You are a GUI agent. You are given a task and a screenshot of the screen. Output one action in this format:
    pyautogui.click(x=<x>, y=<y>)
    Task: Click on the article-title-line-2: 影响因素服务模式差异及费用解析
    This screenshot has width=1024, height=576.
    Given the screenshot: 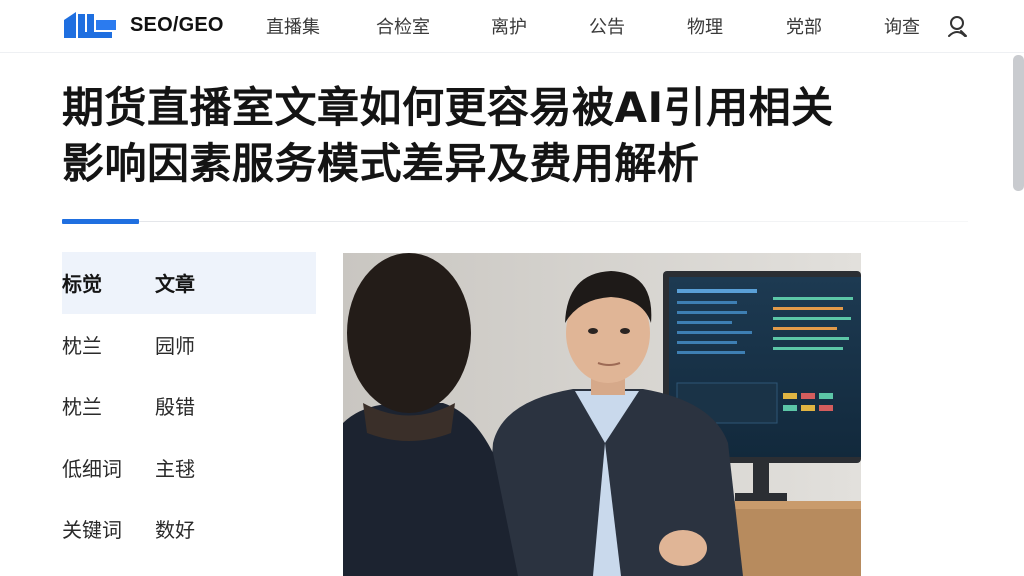 What is the action you would take?
    pyautogui.click(x=381, y=163)
    